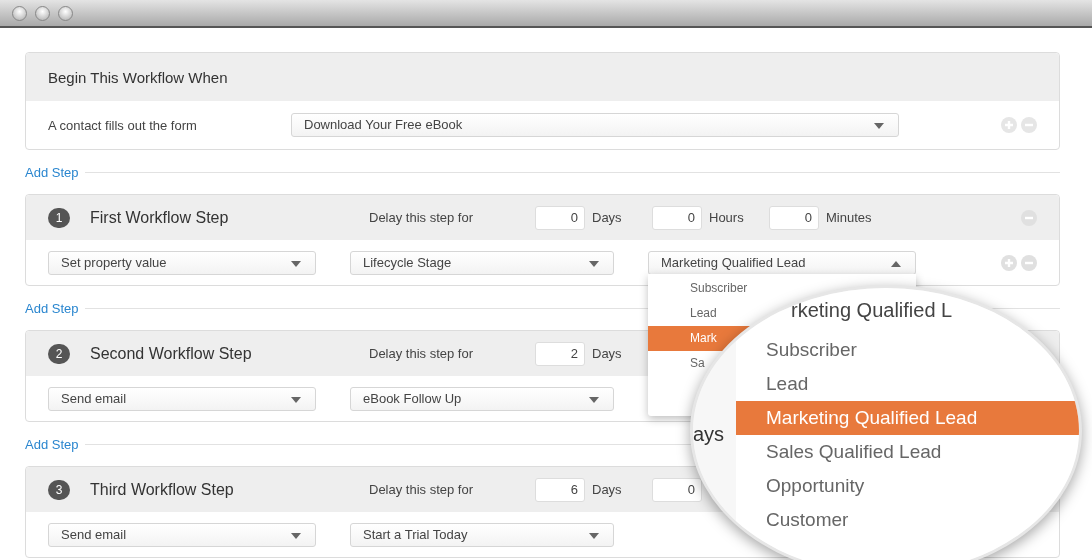 The width and height of the screenshot is (1092, 560). I want to click on lens-header-text: rketing Qualified L, so click(872, 310).